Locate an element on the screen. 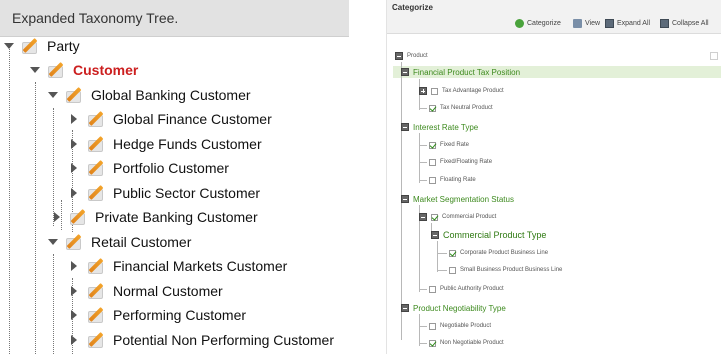  view-button: View is located at coordinates (586, 23).